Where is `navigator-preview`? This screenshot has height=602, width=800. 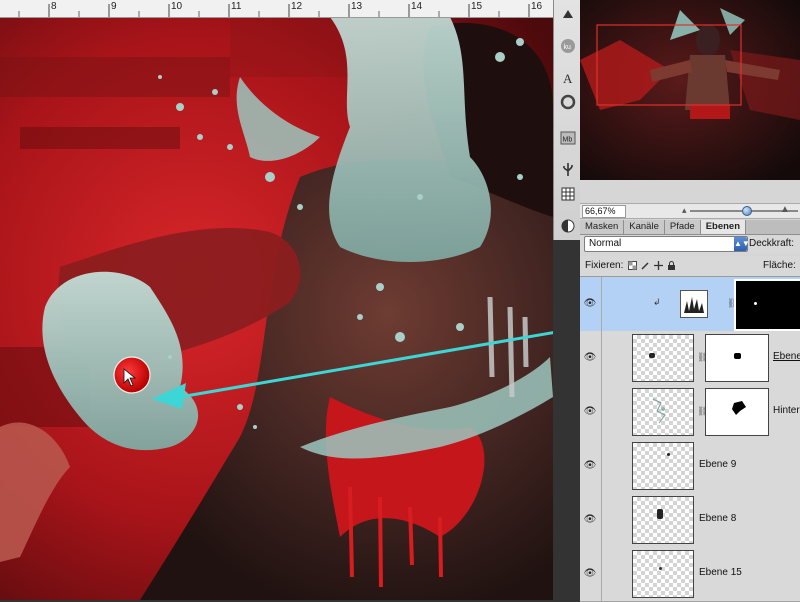 navigator-preview is located at coordinates (690, 90).